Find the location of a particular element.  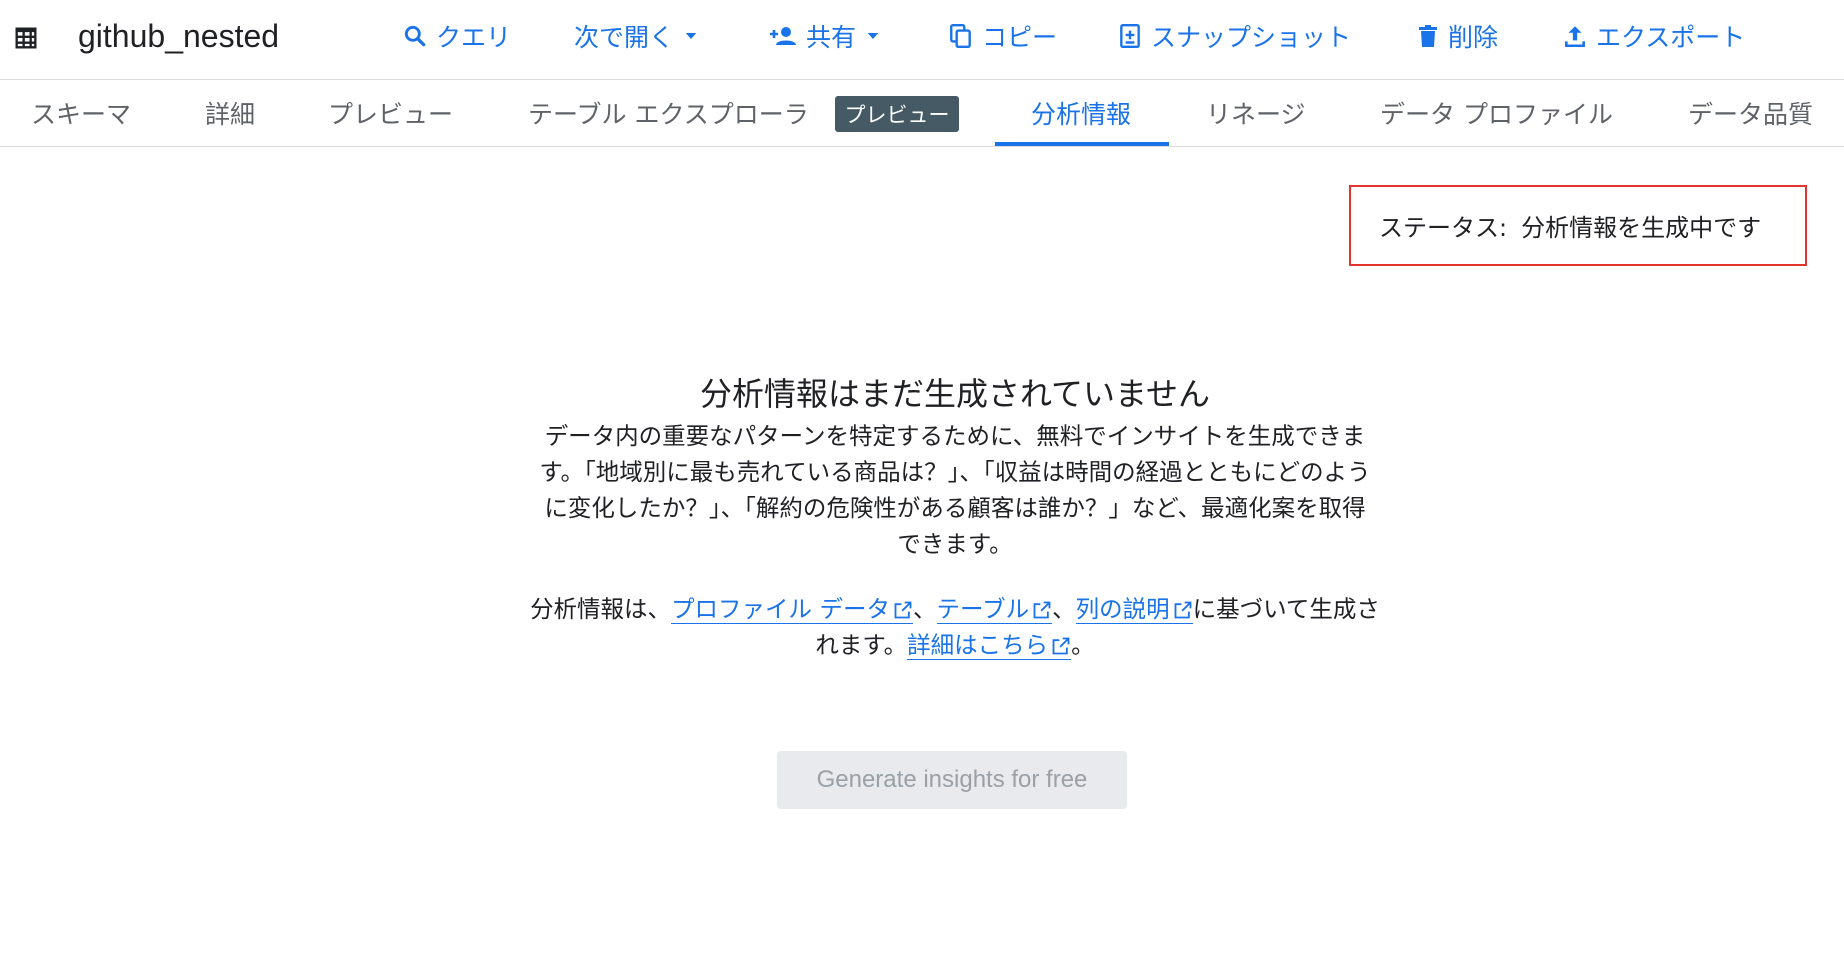

status-box: ステータス: 分析情報を生成中です is located at coordinates (1578, 225).